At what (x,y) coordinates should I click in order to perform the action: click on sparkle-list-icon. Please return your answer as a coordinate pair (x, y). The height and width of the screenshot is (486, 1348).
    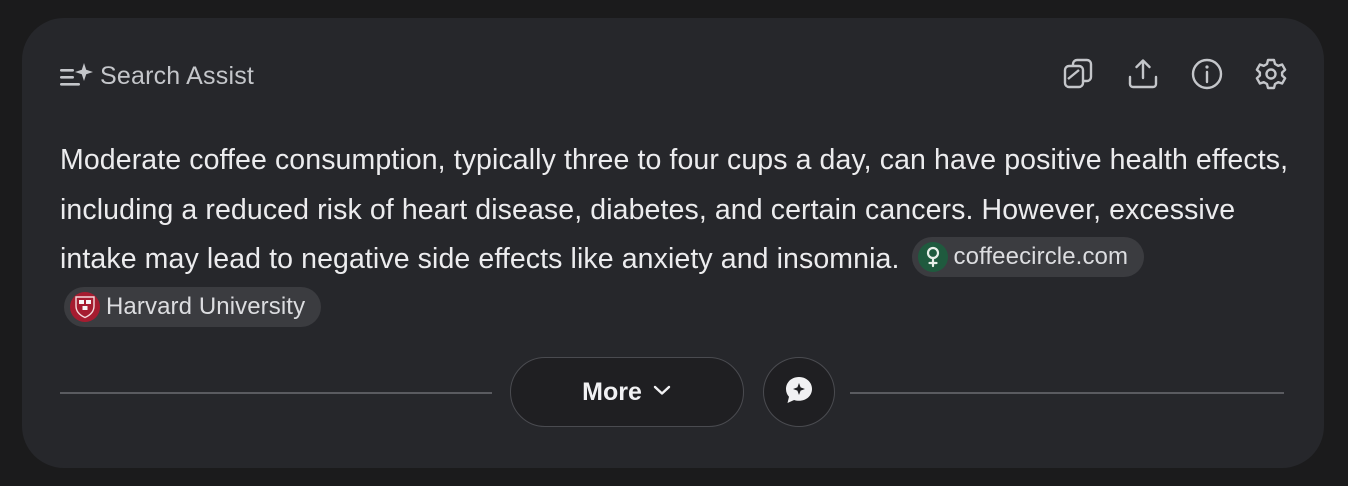
    Looking at the image, I should click on (77, 76).